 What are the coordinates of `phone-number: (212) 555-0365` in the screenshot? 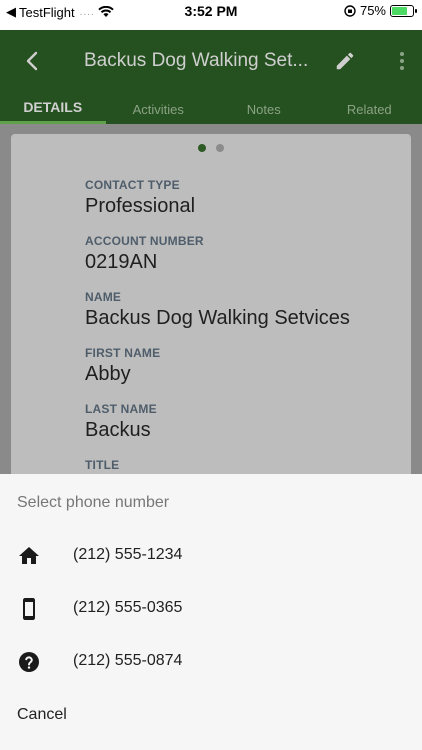 It's located at (128, 607).